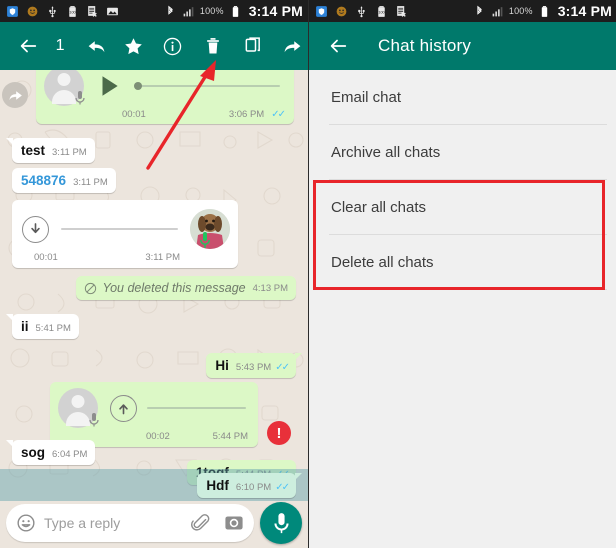  I want to click on message-deleted-out: You deleted this message 4:13 PM, so click(186, 288).